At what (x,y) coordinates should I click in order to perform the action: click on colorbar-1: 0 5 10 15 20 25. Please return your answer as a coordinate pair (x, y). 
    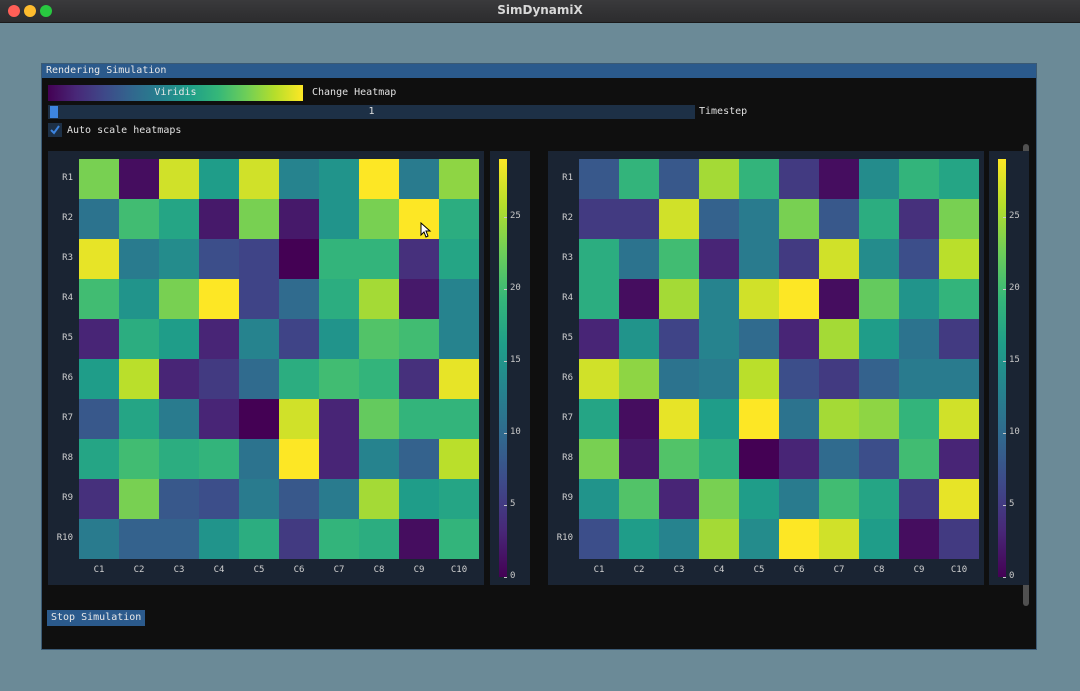
    Looking at the image, I should click on (510, 368).